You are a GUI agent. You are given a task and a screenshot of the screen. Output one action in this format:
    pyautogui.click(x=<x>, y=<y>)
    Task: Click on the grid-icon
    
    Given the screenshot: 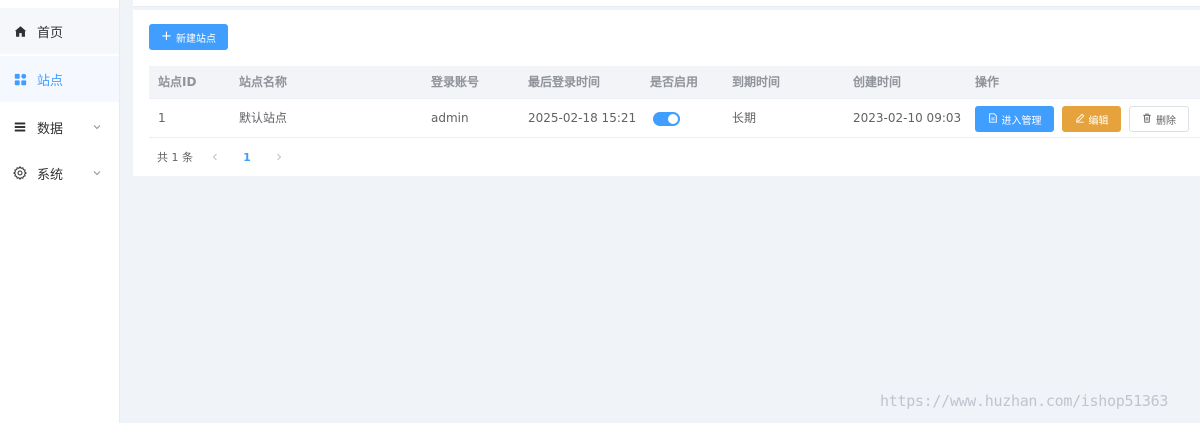 What is the action you would take?
    pyautogui.click(x=20, y=79)
    